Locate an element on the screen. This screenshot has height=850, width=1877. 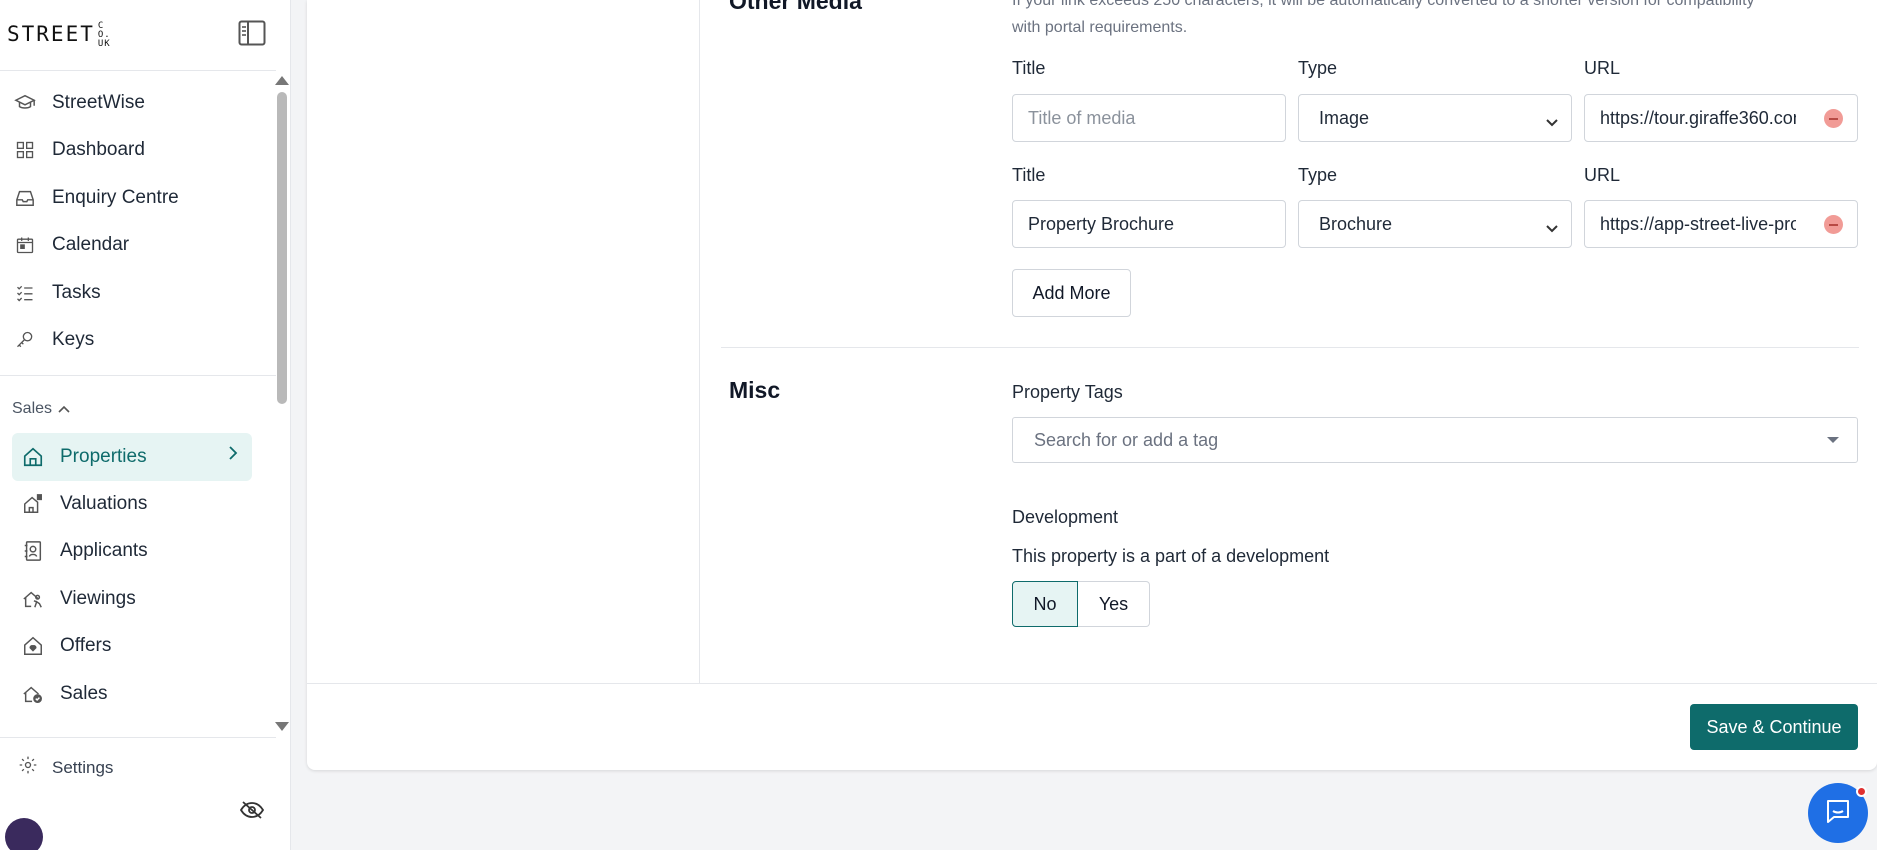
add-more-button: Add More is located at coordinates (1071, 293).